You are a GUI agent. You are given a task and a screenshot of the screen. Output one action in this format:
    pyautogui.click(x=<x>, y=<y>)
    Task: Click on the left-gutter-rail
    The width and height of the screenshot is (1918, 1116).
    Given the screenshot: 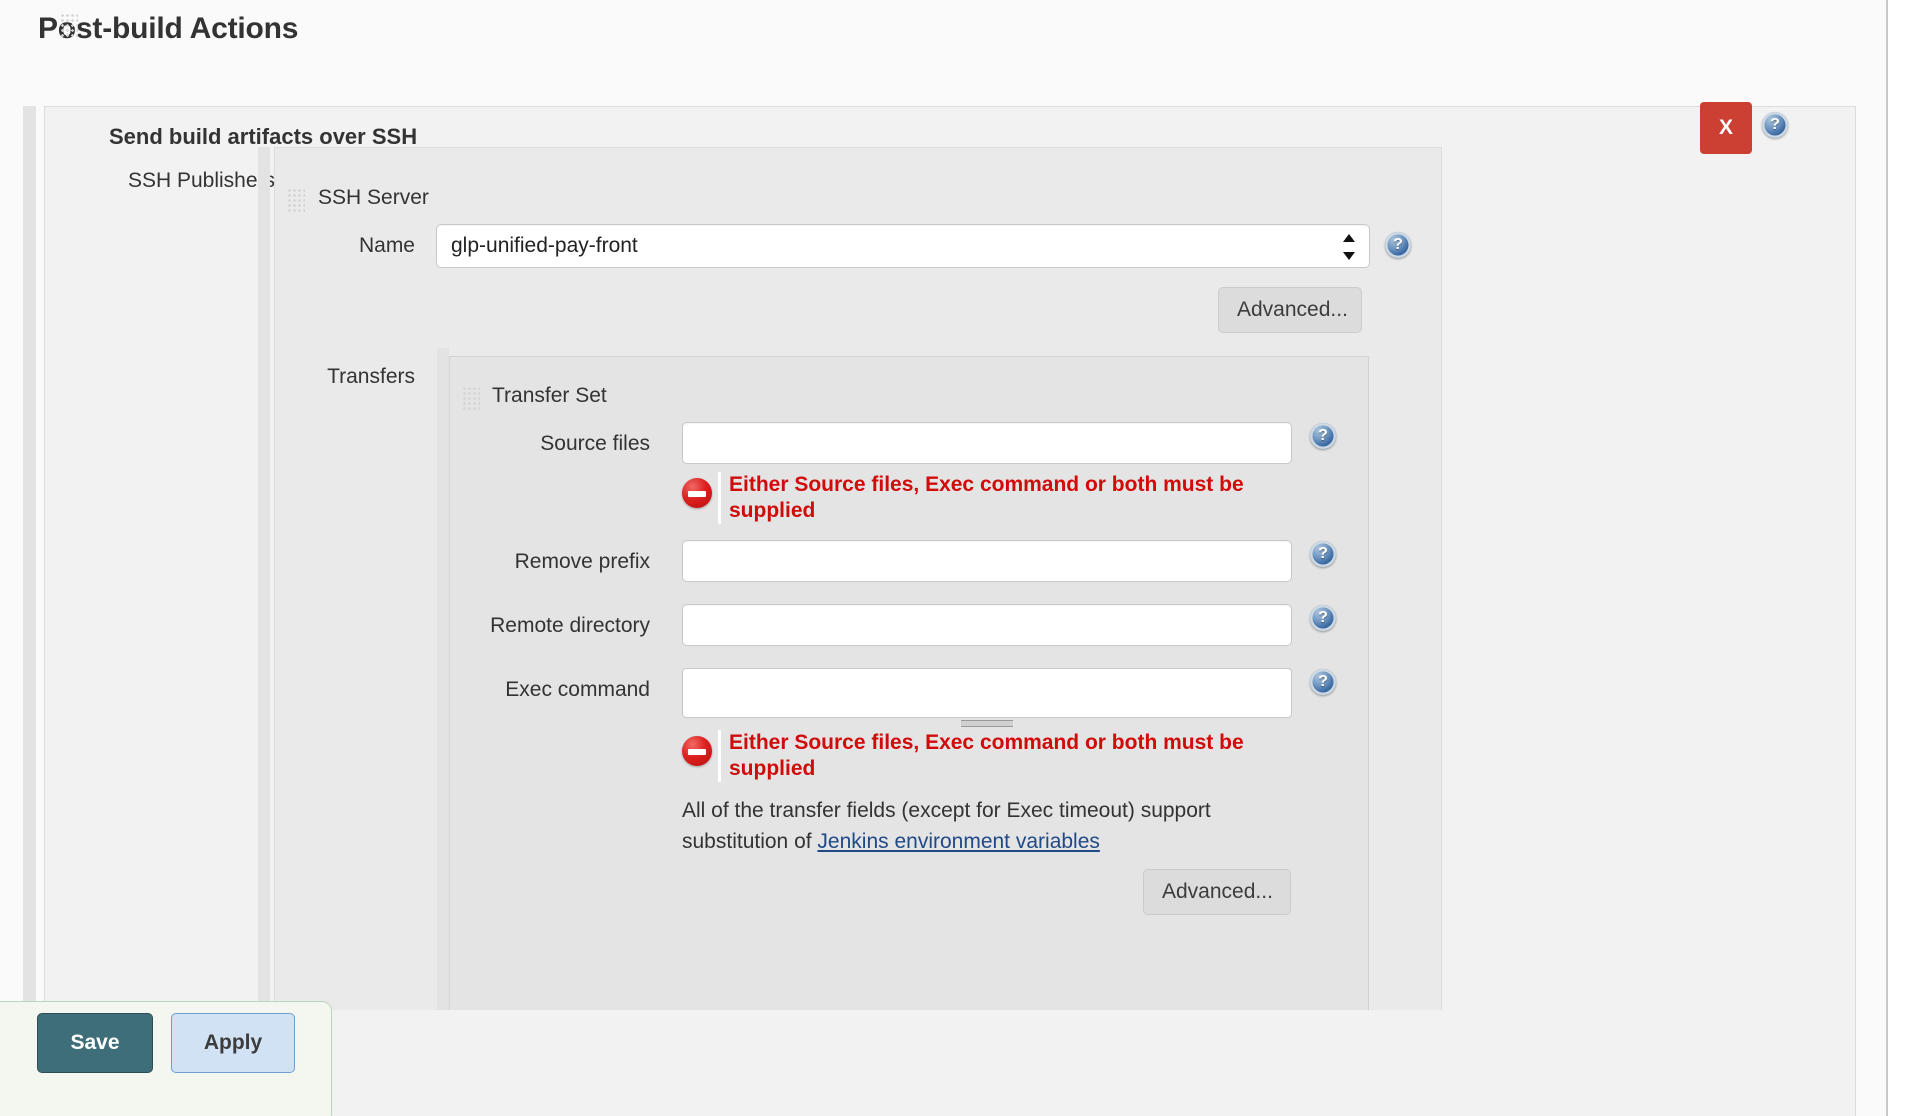 What is the action you would take?
    pyautogui.click(x=29, y=611)
    